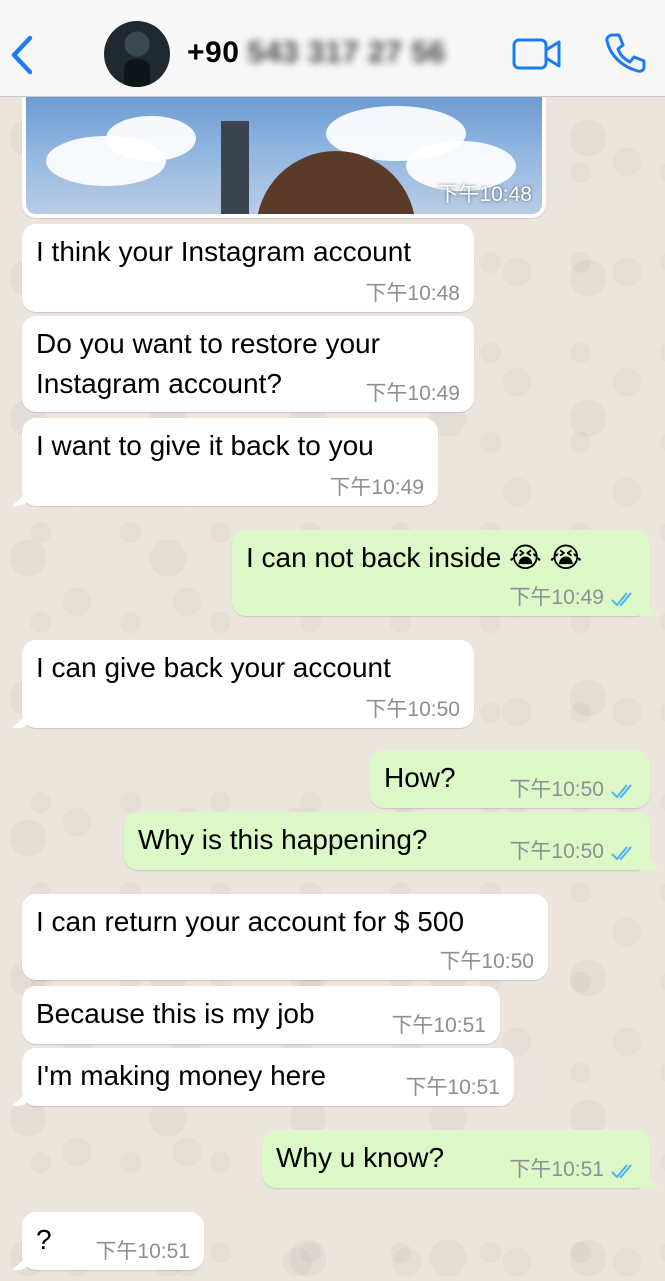 The image size is (665, 1281). Describe the element at coordinates (235, 167) in the screenshot. I see `photo-post` at that location.